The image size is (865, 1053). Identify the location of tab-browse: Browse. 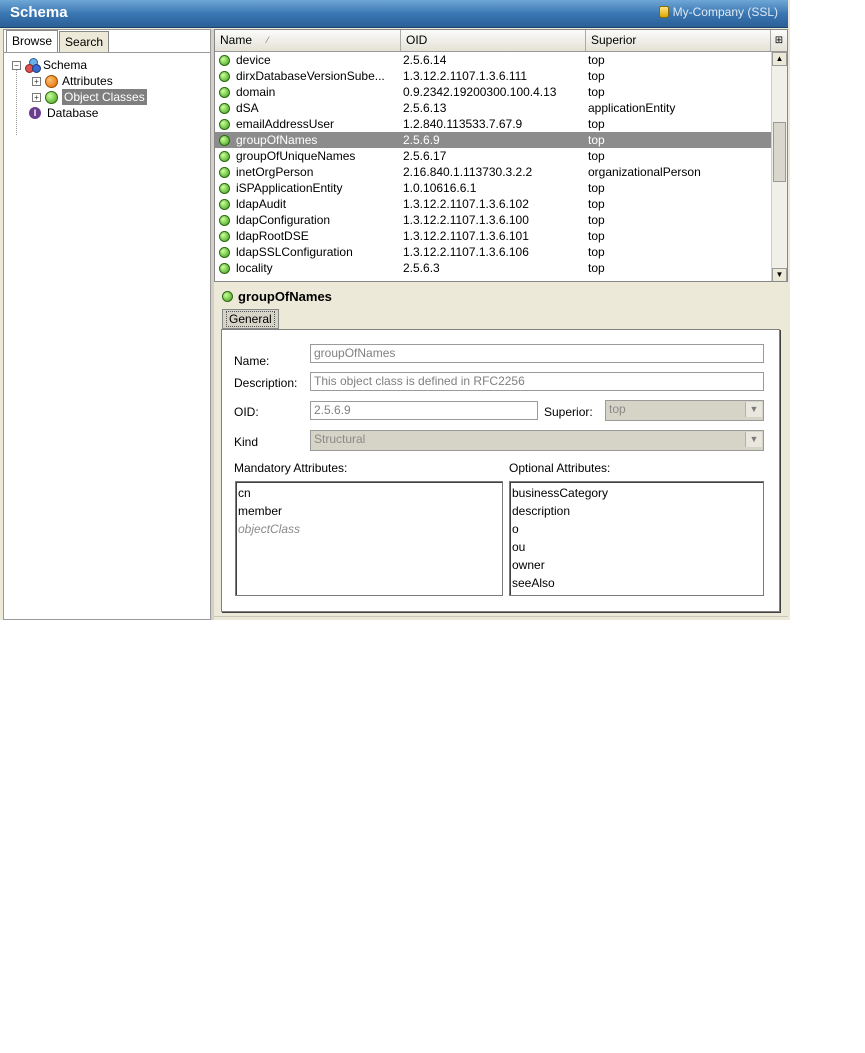
(32, 41).